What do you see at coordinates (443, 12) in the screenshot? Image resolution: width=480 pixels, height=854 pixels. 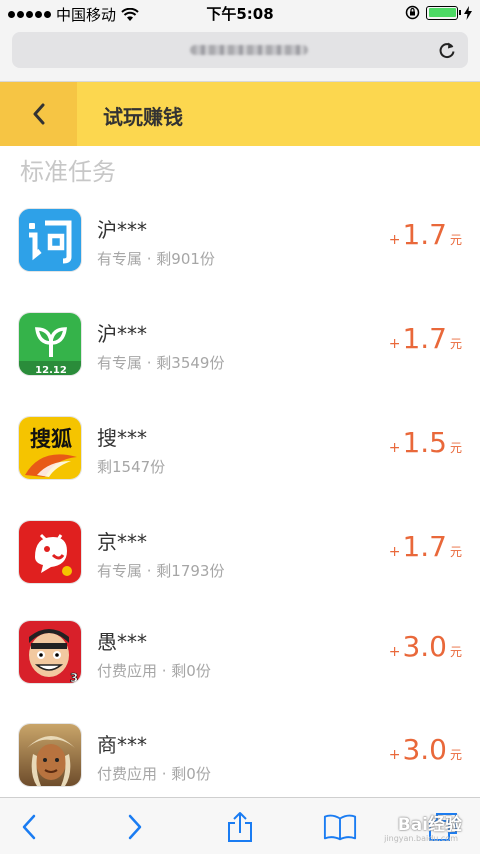 I see `battery-icon` at bounding box center [443, 12].